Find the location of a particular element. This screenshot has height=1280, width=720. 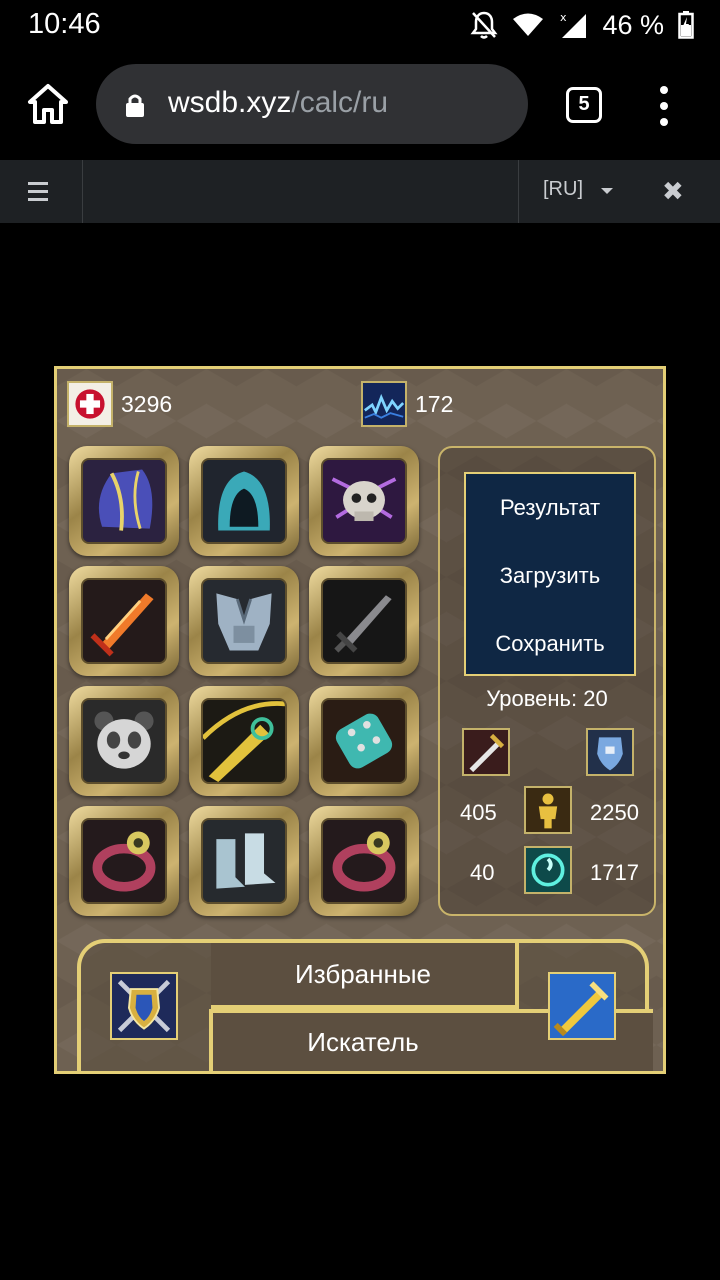

signal-icon: x is located at coordinates (573, 24).